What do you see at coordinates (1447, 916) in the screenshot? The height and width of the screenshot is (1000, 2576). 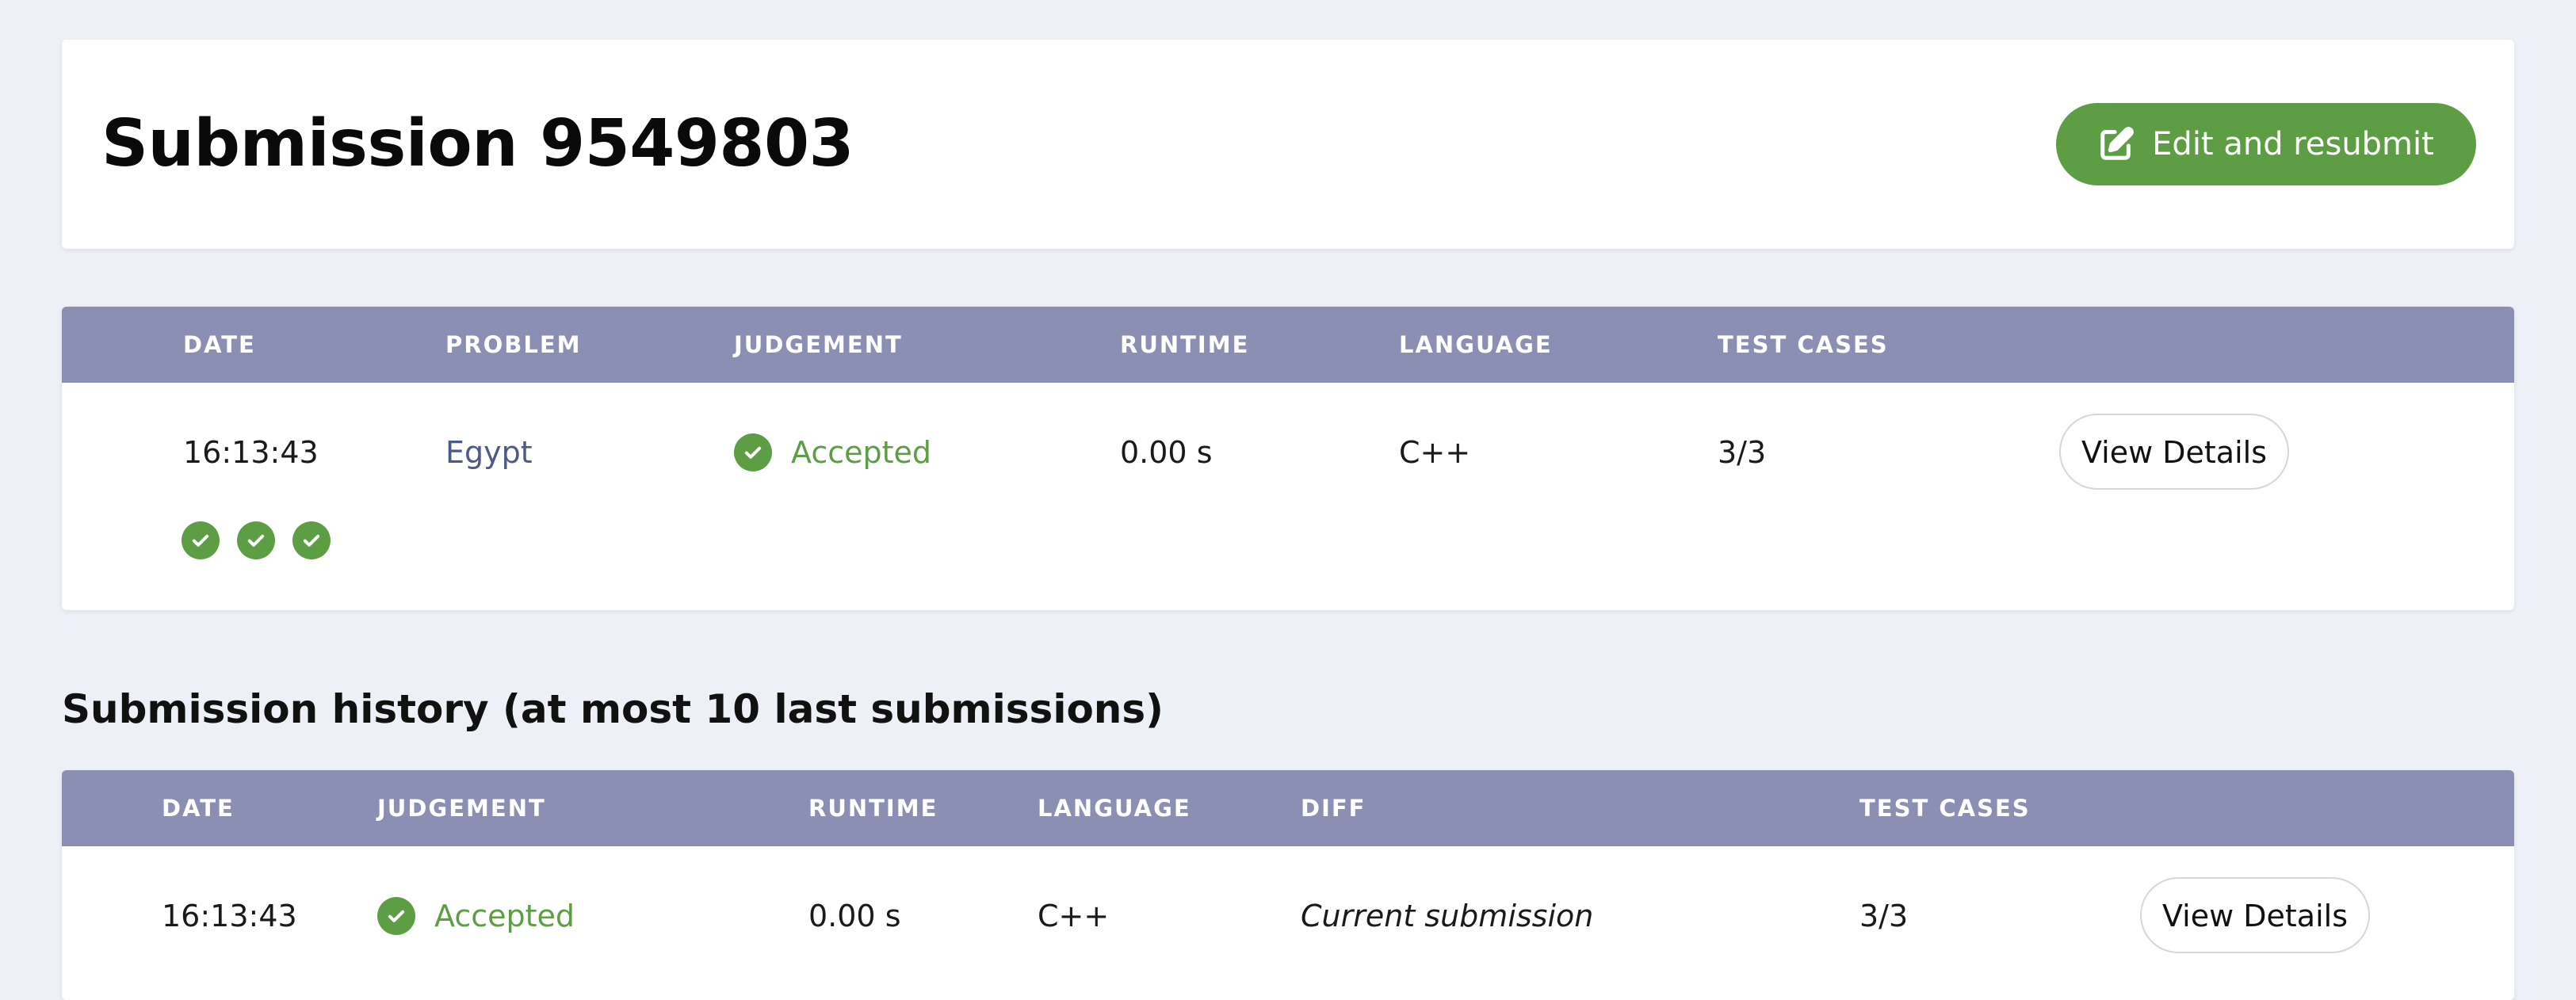 I see `diff-value: Current submission` at bounding box center [1447, 916].